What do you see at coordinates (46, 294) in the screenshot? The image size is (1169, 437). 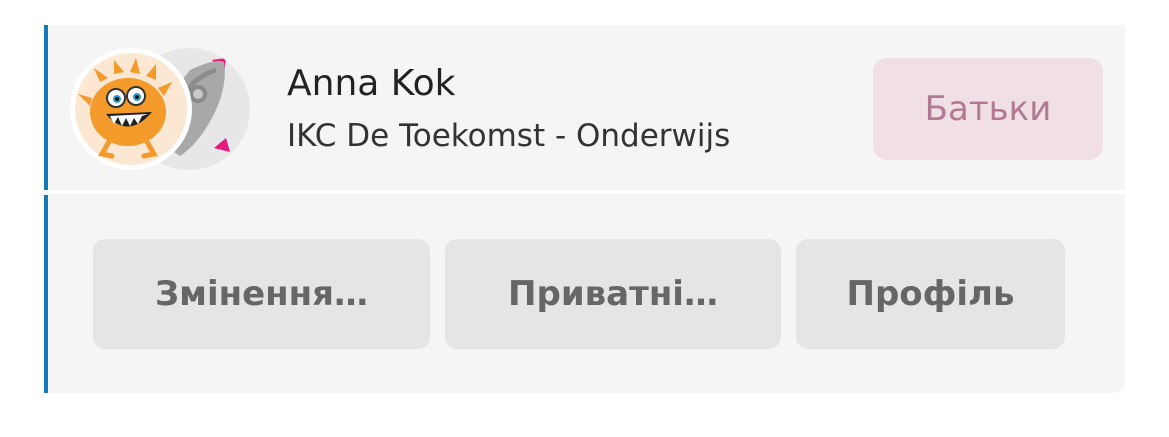 I see `accent-bar-bottom` at bounding box center [46, 294].